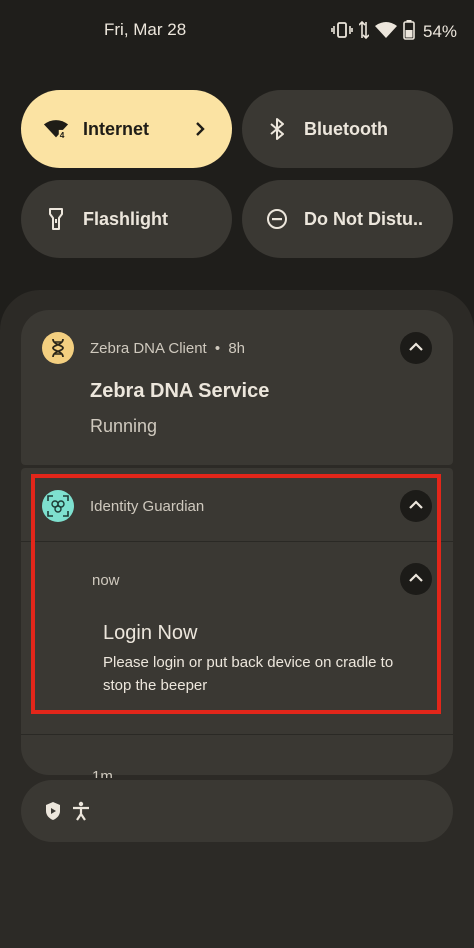 The image size is (474, 948). I want to click on data-arrows-icon, so click(364, 32).